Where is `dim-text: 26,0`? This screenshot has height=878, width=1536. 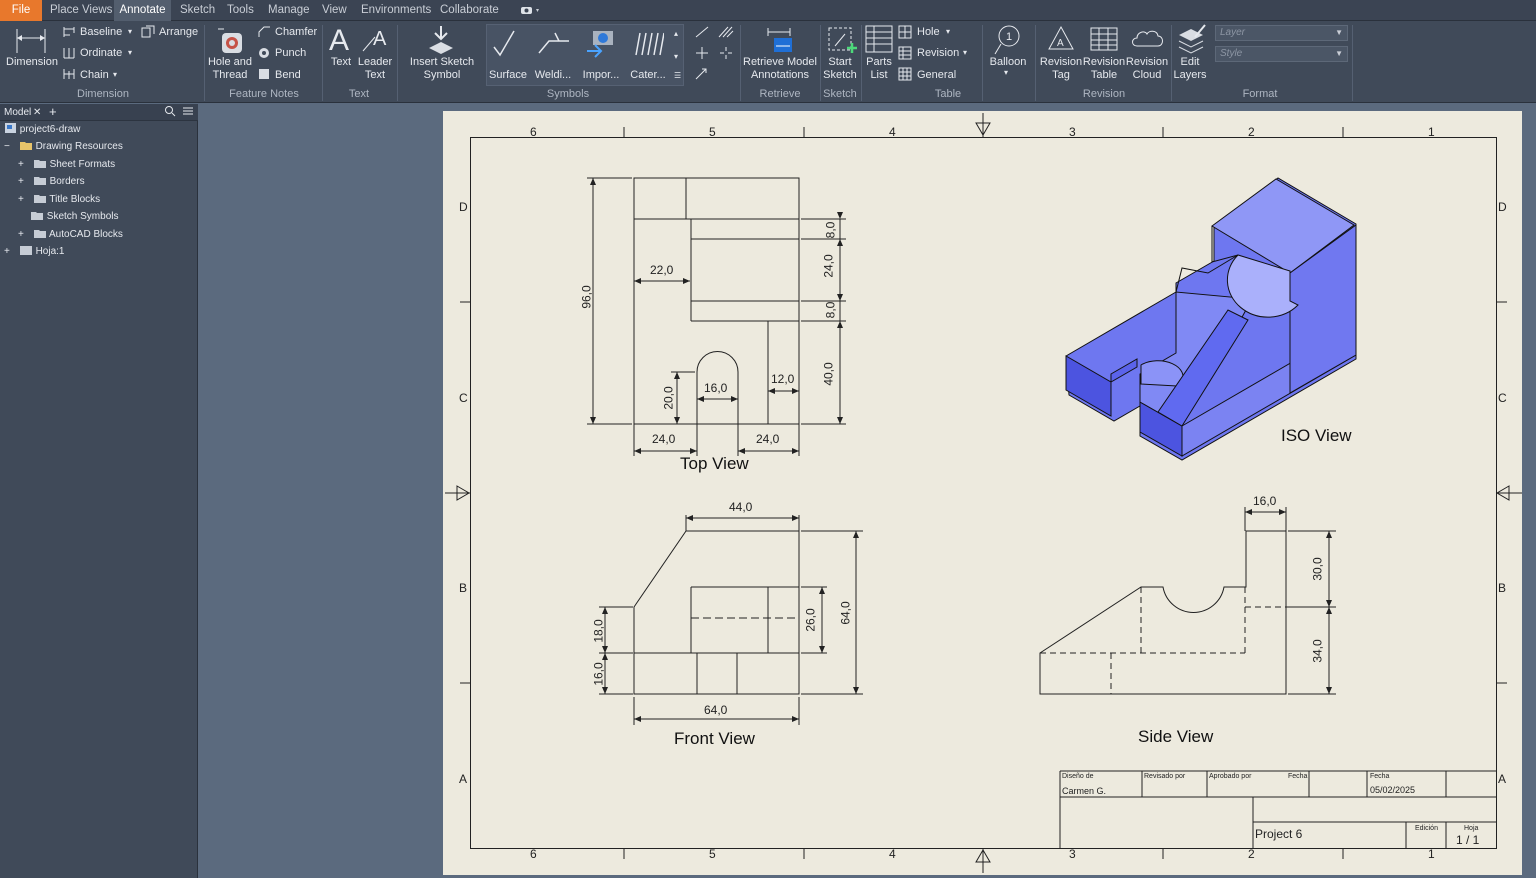 dim-text: 26,0 is located at coordinates (811, 619).